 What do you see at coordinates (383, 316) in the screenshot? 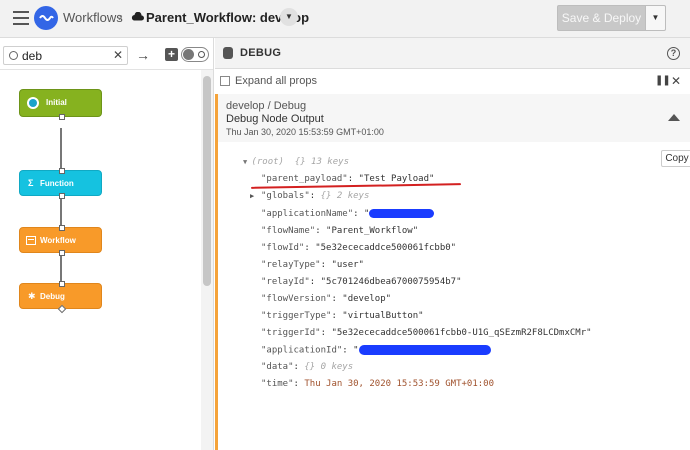
I see `value-trigger-type: "virtualButton"` at bounding box center [383, 316].